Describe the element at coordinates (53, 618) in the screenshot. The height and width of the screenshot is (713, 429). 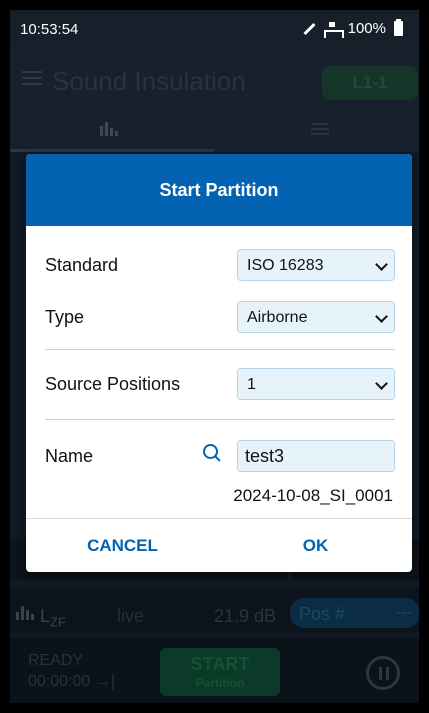
I see `meter-label: LZF` at that location.